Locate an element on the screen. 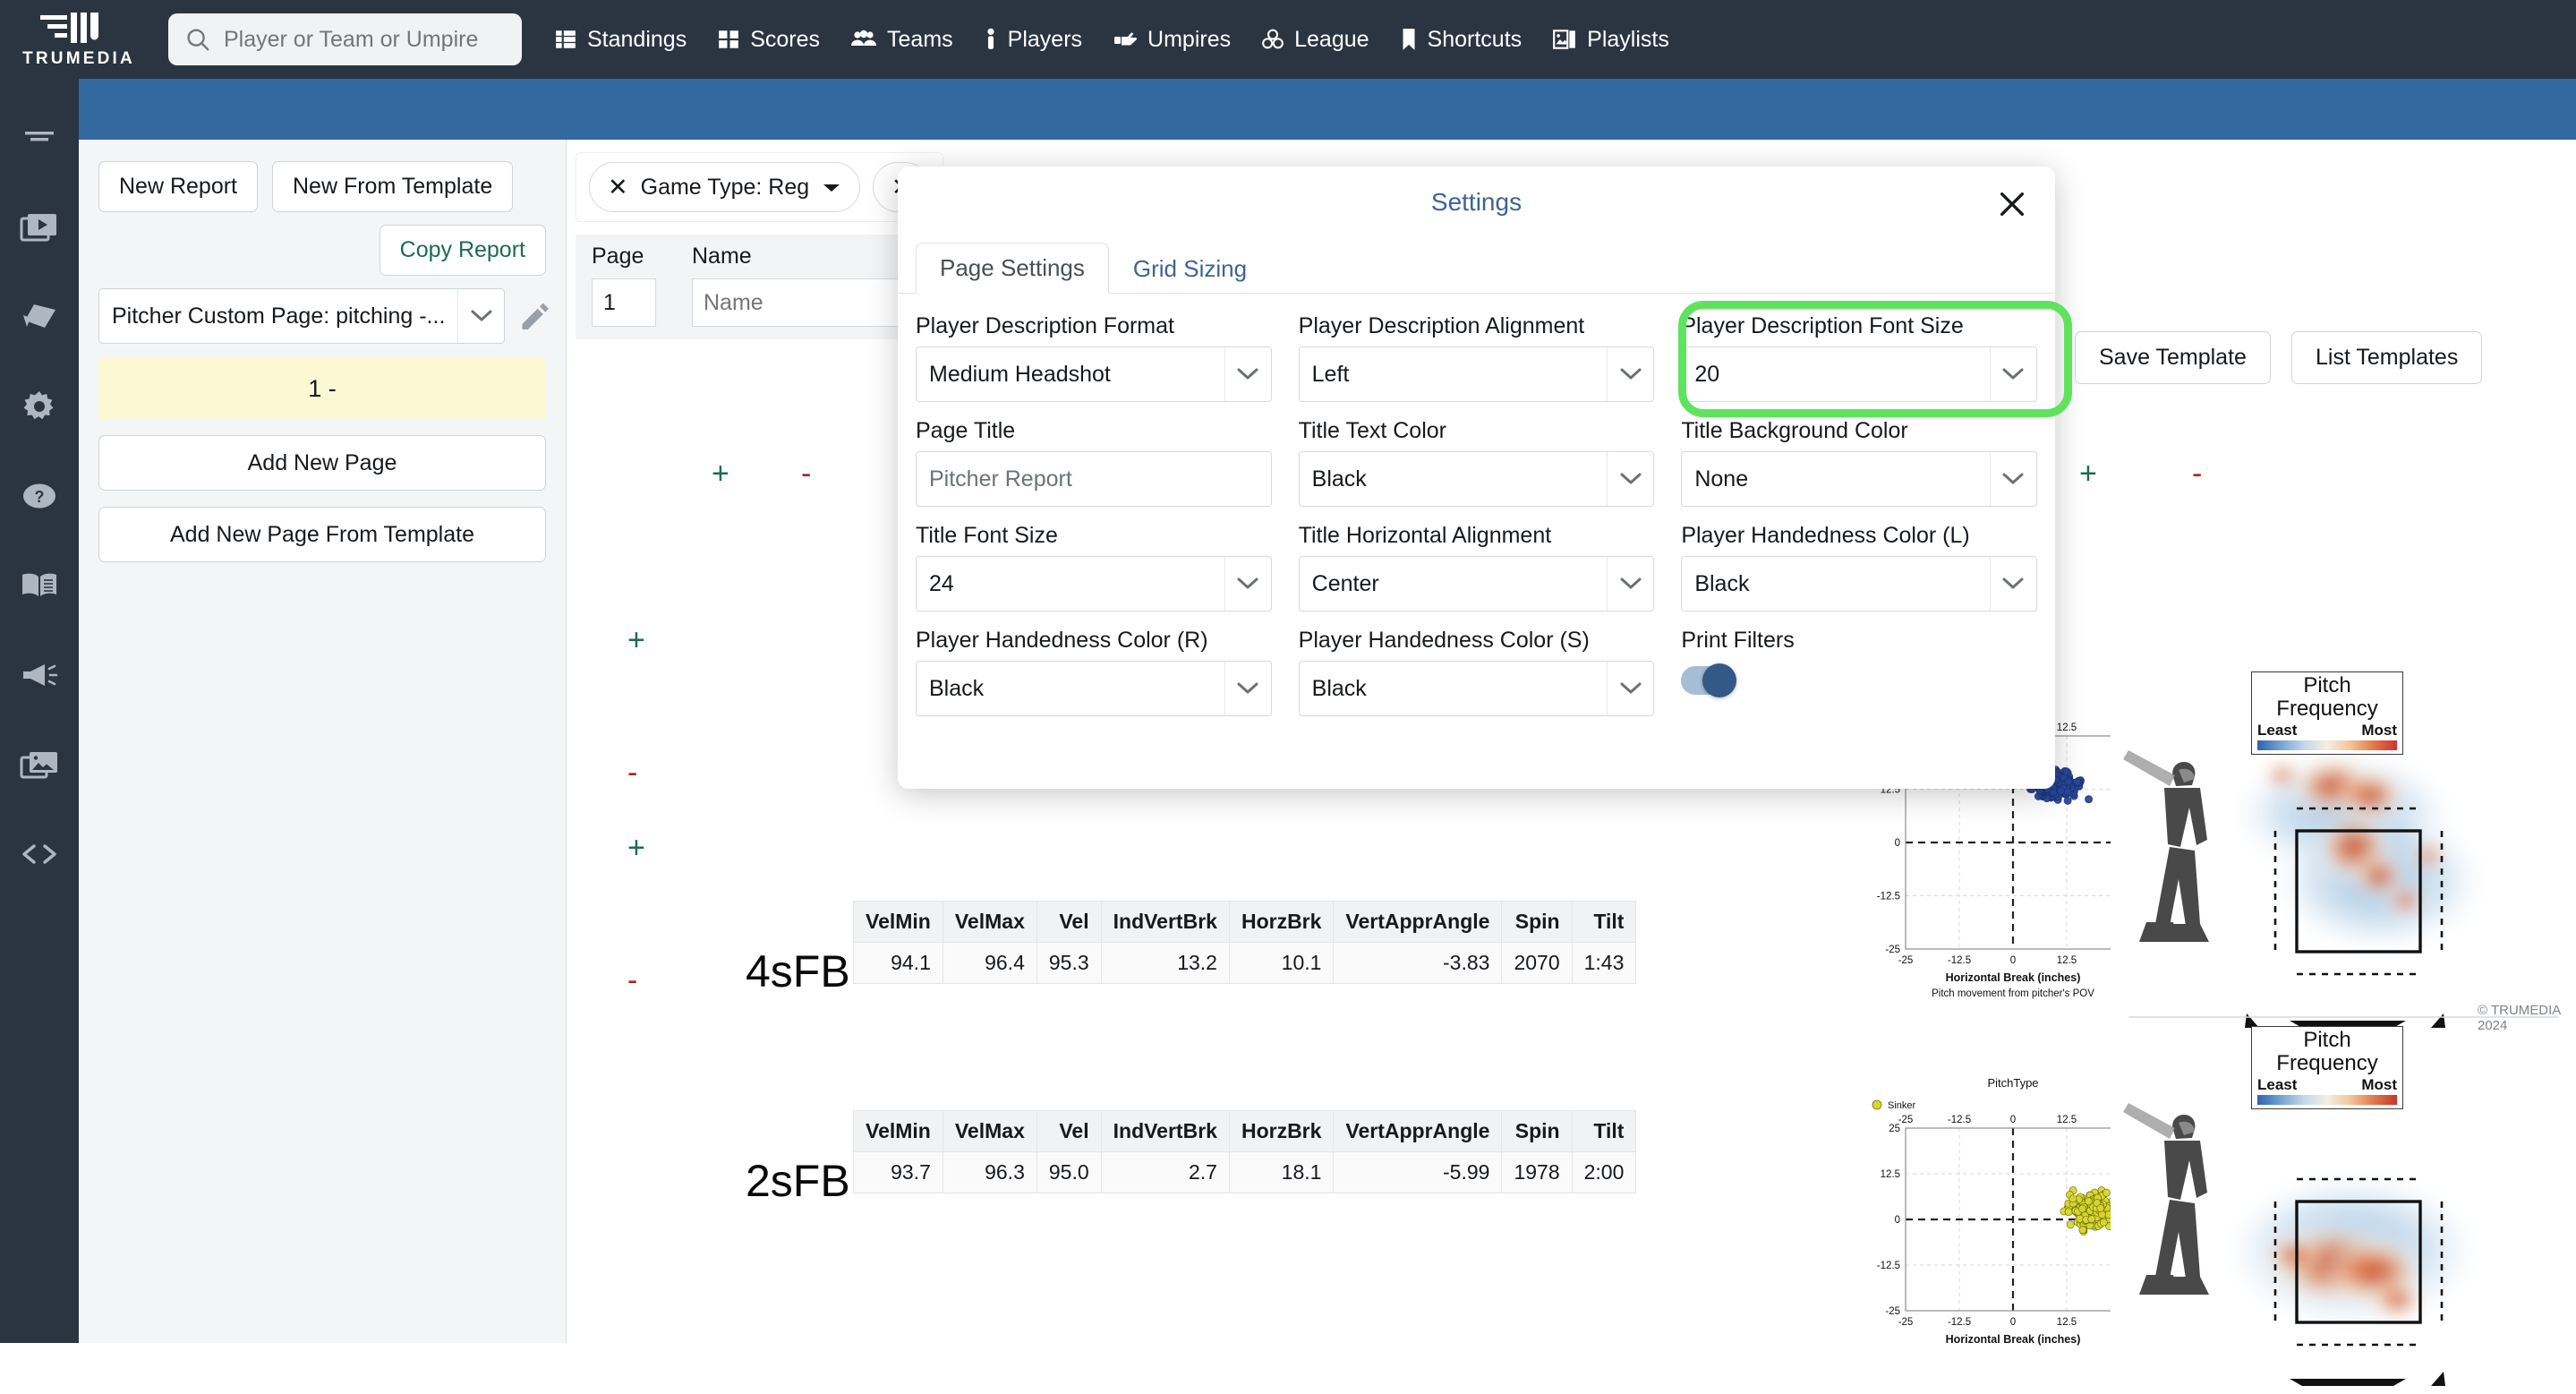 This screenshot has width=2576, height=1394. player-handedness-color-r-select: Black is located at coordinates (1094, 688).